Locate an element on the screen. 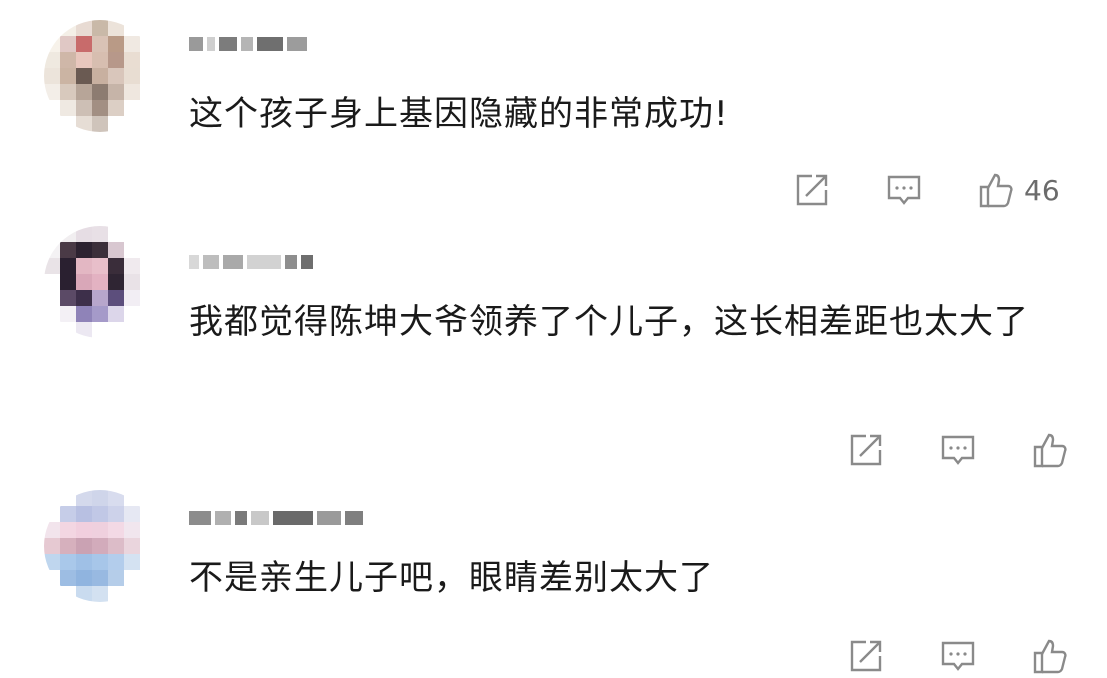  comment-actions is located at coordinates (962, 656).